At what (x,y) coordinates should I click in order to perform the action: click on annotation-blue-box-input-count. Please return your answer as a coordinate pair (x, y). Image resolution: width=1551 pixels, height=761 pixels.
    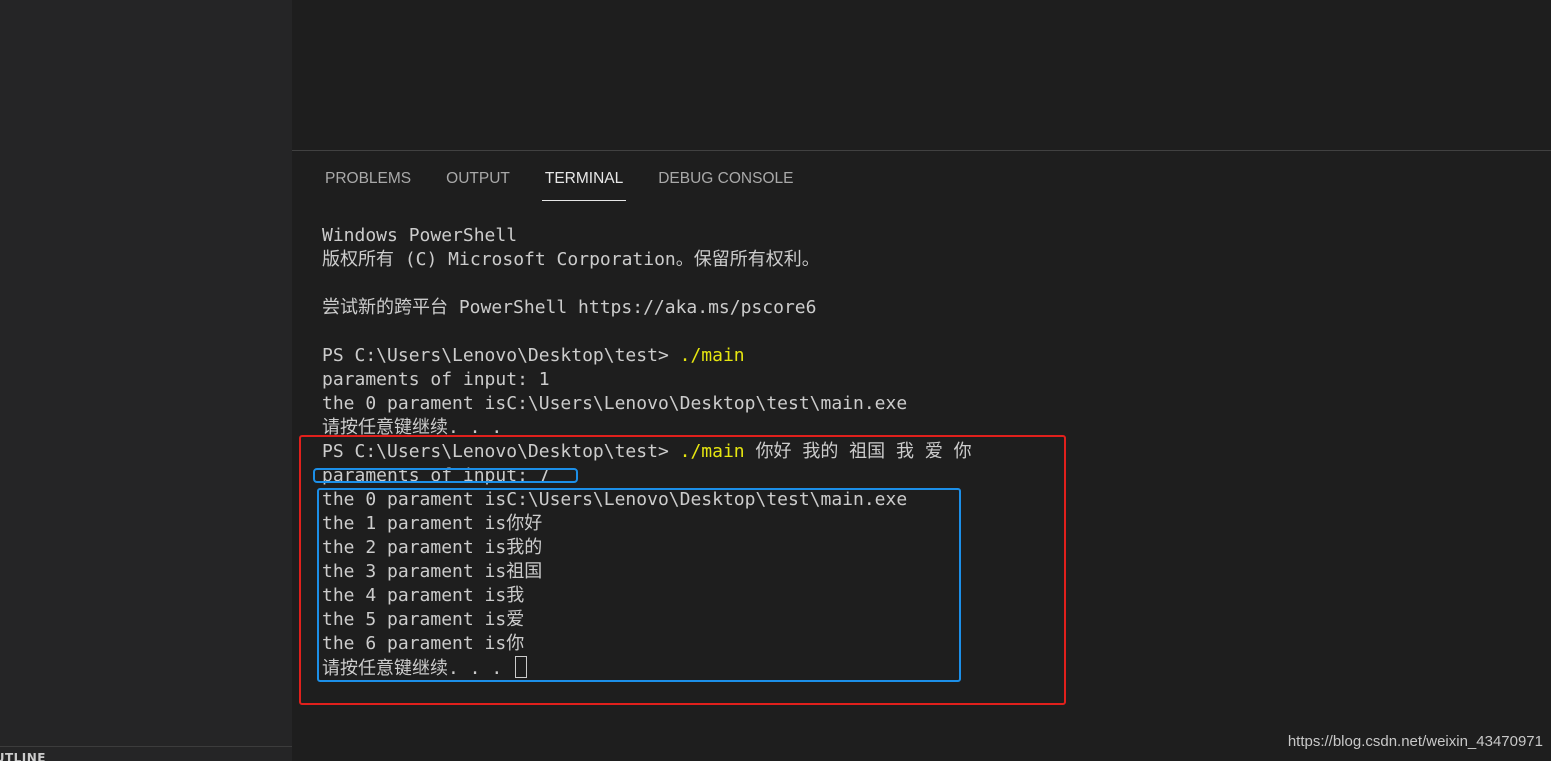
    Looking at the image, I should click on (445, 475).